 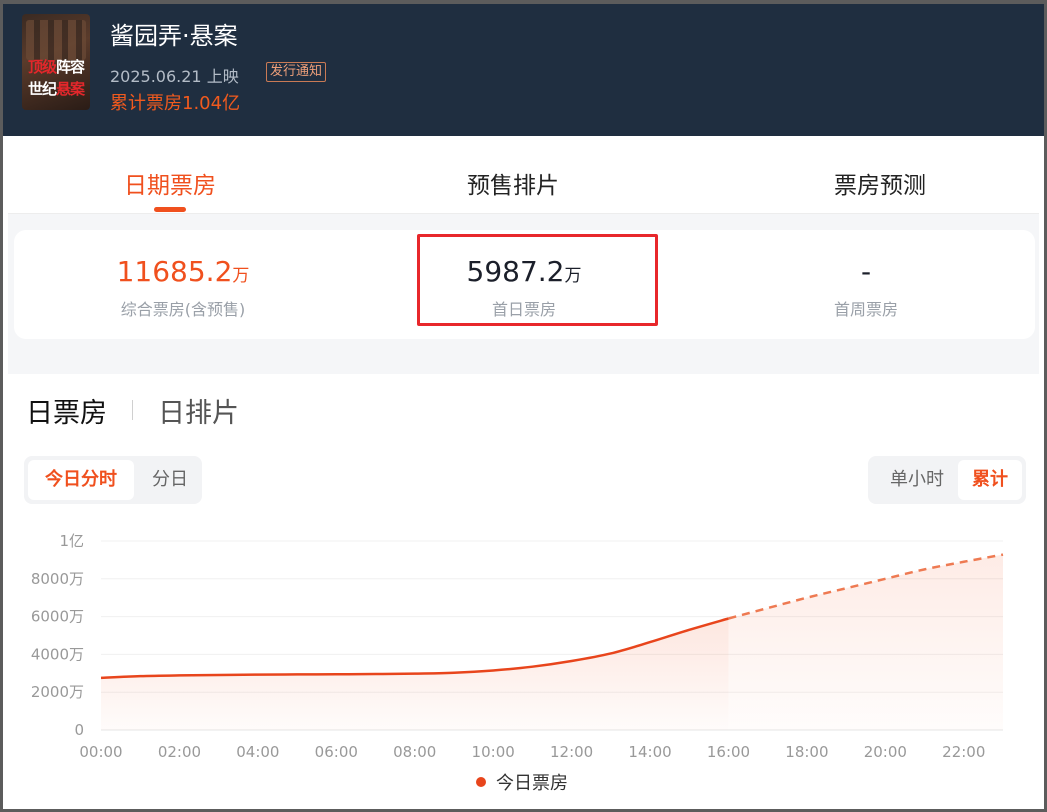 I want to click on poster-text-line-1: 顶级阵容, so click(x=56, y=67).